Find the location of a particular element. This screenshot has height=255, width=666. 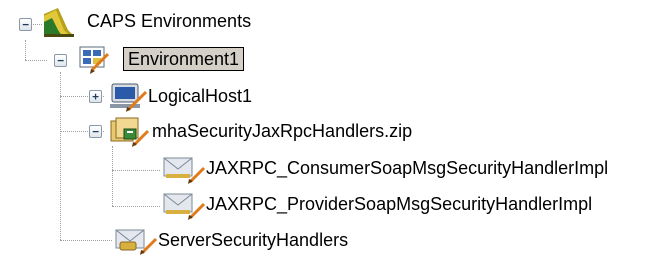

tree-item-label: Environment1 is located at coordinates (183, 59).